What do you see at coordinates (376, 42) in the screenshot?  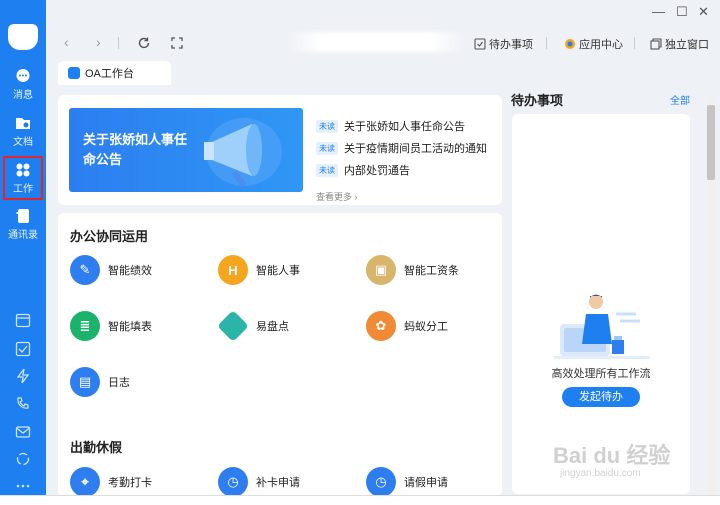 I see `blurred-title` at bounding box center [376, 42].